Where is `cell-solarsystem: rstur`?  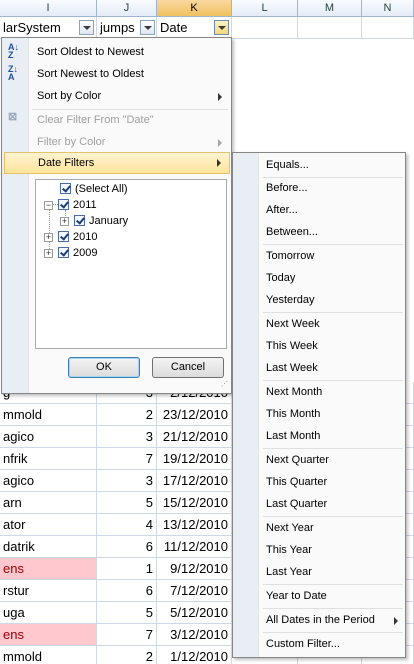
cell-solarsystem: rstur is located at coordinates (48, 591).